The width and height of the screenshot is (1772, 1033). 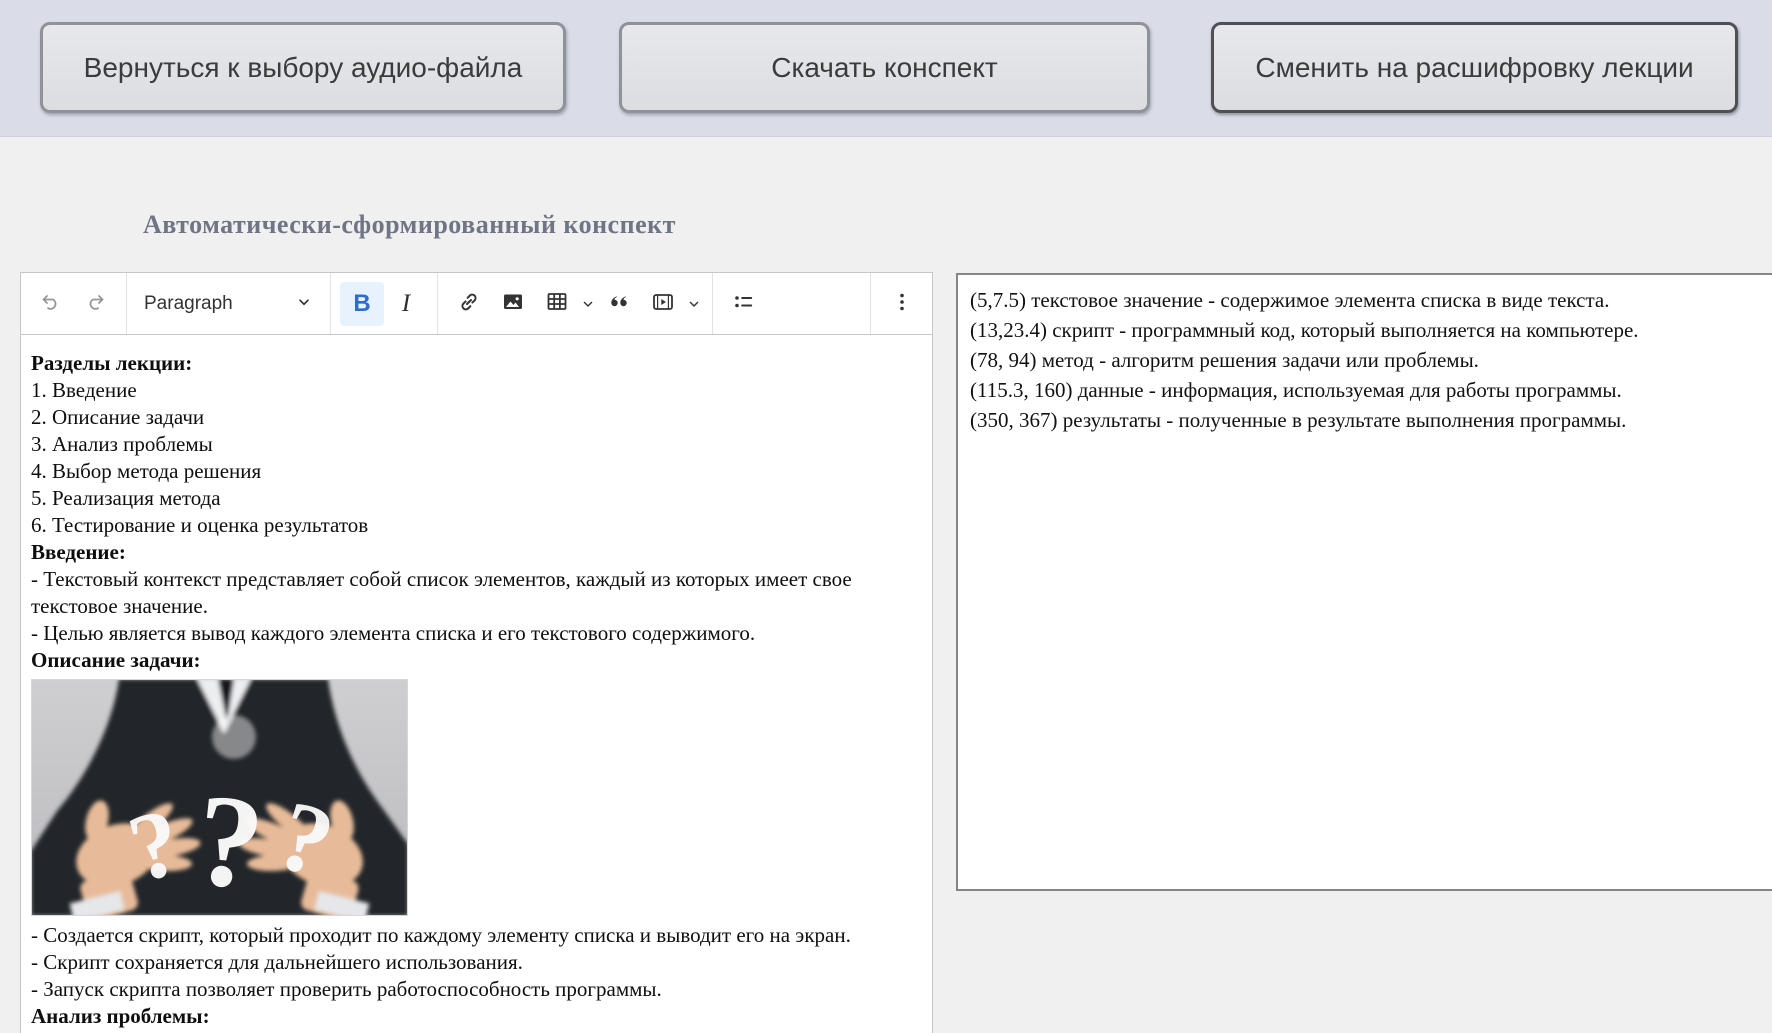 I want to click on block-quote-icon, so click(x=619, y=303).